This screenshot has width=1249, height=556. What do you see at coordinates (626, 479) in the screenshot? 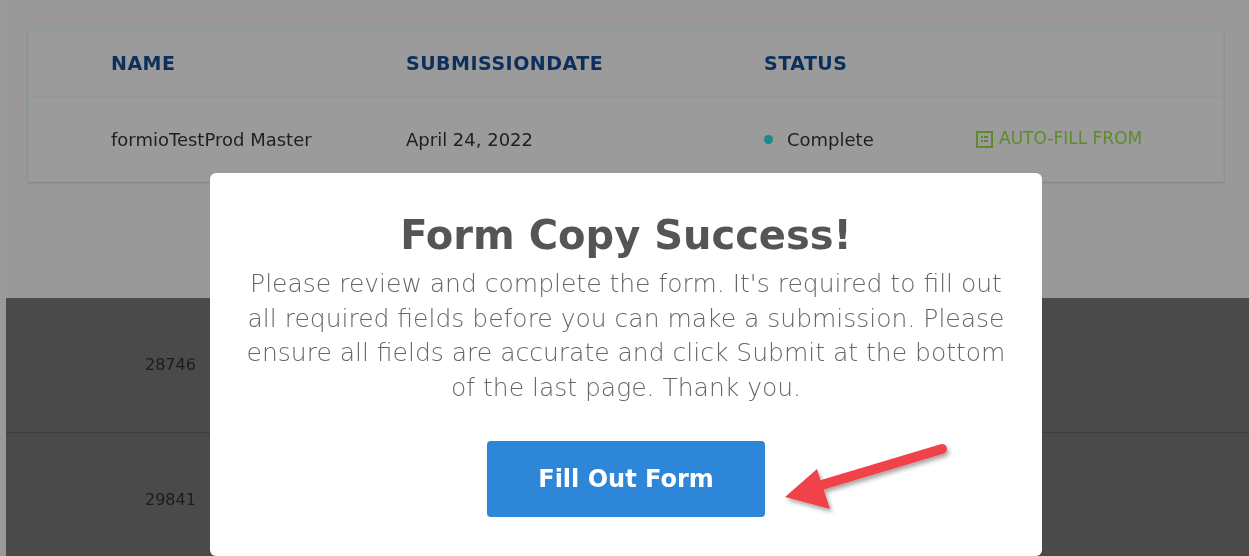
I see `fill-out-form-button: Fill Out Form` at bounding box center [626, 479].